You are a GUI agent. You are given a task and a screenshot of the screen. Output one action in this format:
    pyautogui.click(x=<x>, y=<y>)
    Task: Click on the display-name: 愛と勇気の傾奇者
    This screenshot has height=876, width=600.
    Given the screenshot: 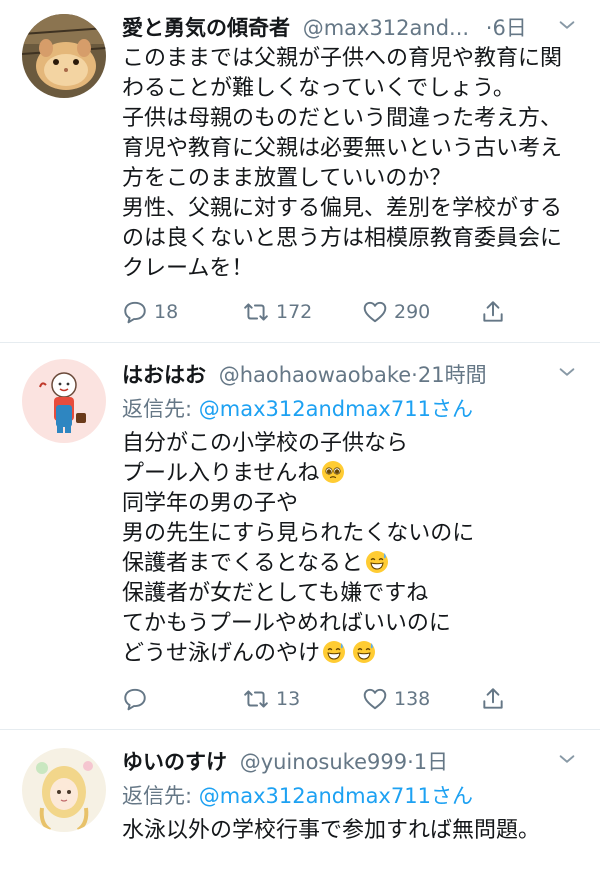 What is the action you would take?
    pyautogui.click(x=206, y=28)
    